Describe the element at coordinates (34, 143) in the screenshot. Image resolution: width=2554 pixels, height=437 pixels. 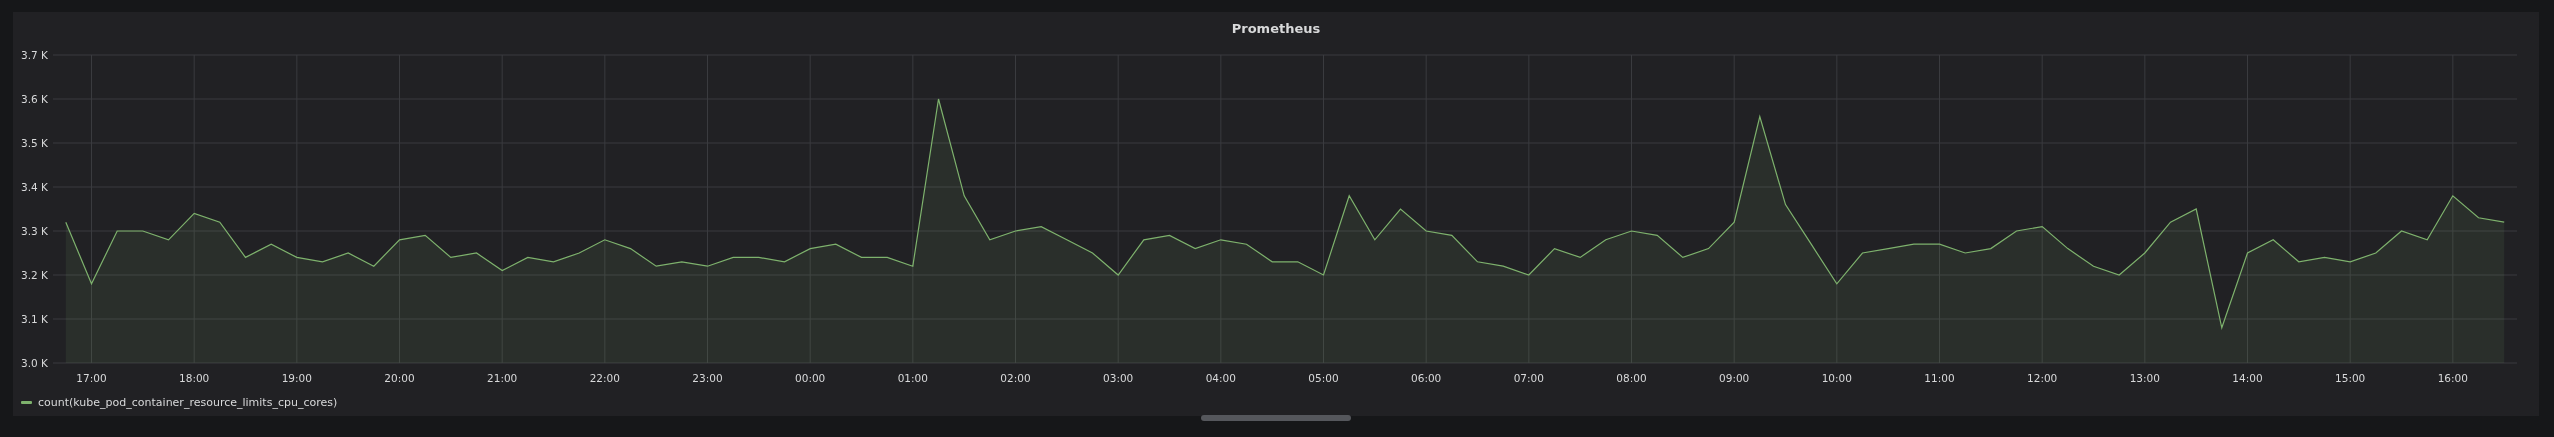
I see `y-axis-label: 3.5 K` at that location.